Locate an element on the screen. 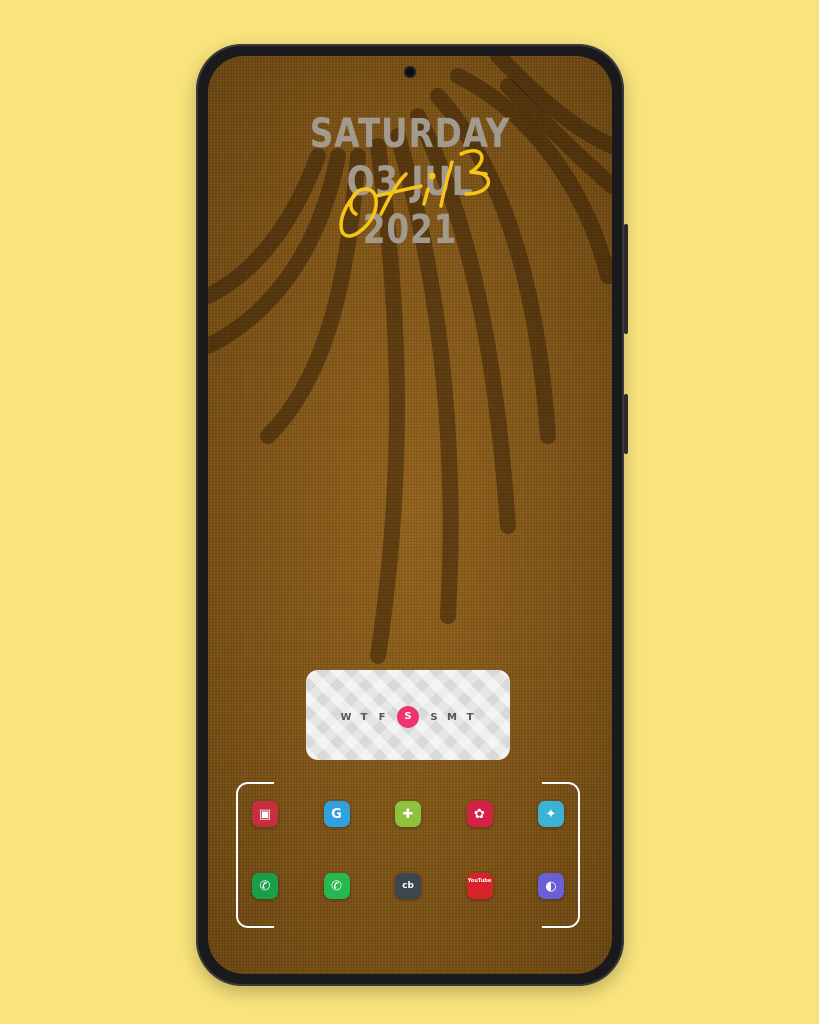  youtube-icon: YouTube is located at coordinates (479, 886).